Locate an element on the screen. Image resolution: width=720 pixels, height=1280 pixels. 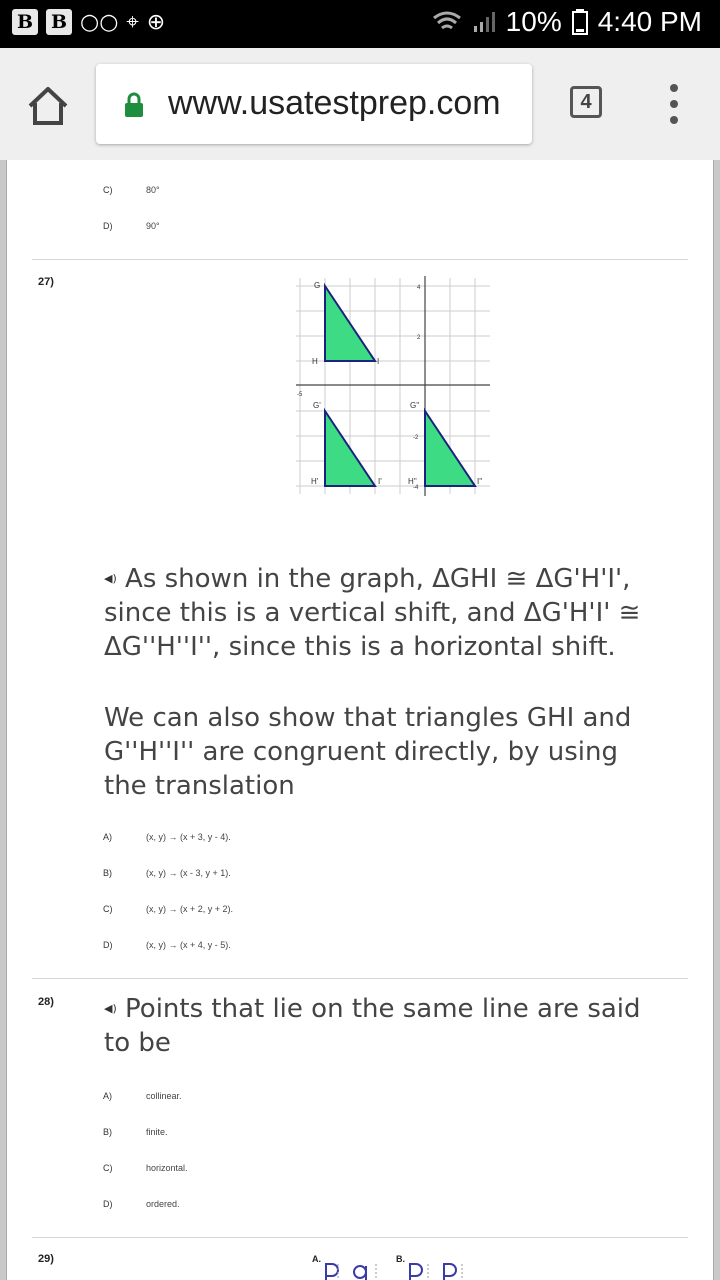
right-frame-border is located at coordinates (716, 720).